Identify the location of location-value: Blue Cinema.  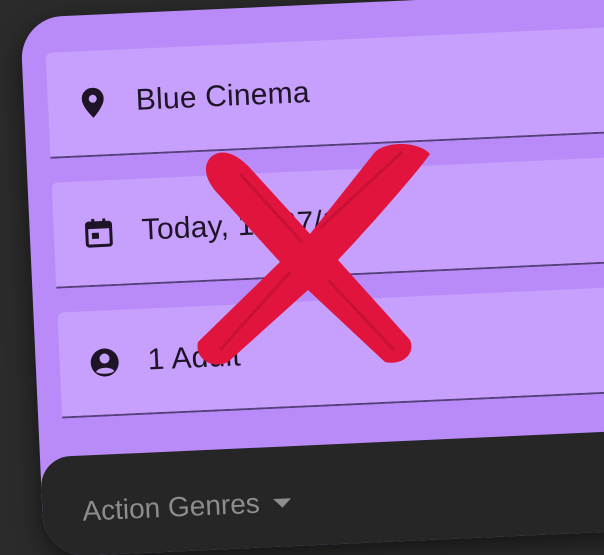
(223, 96).